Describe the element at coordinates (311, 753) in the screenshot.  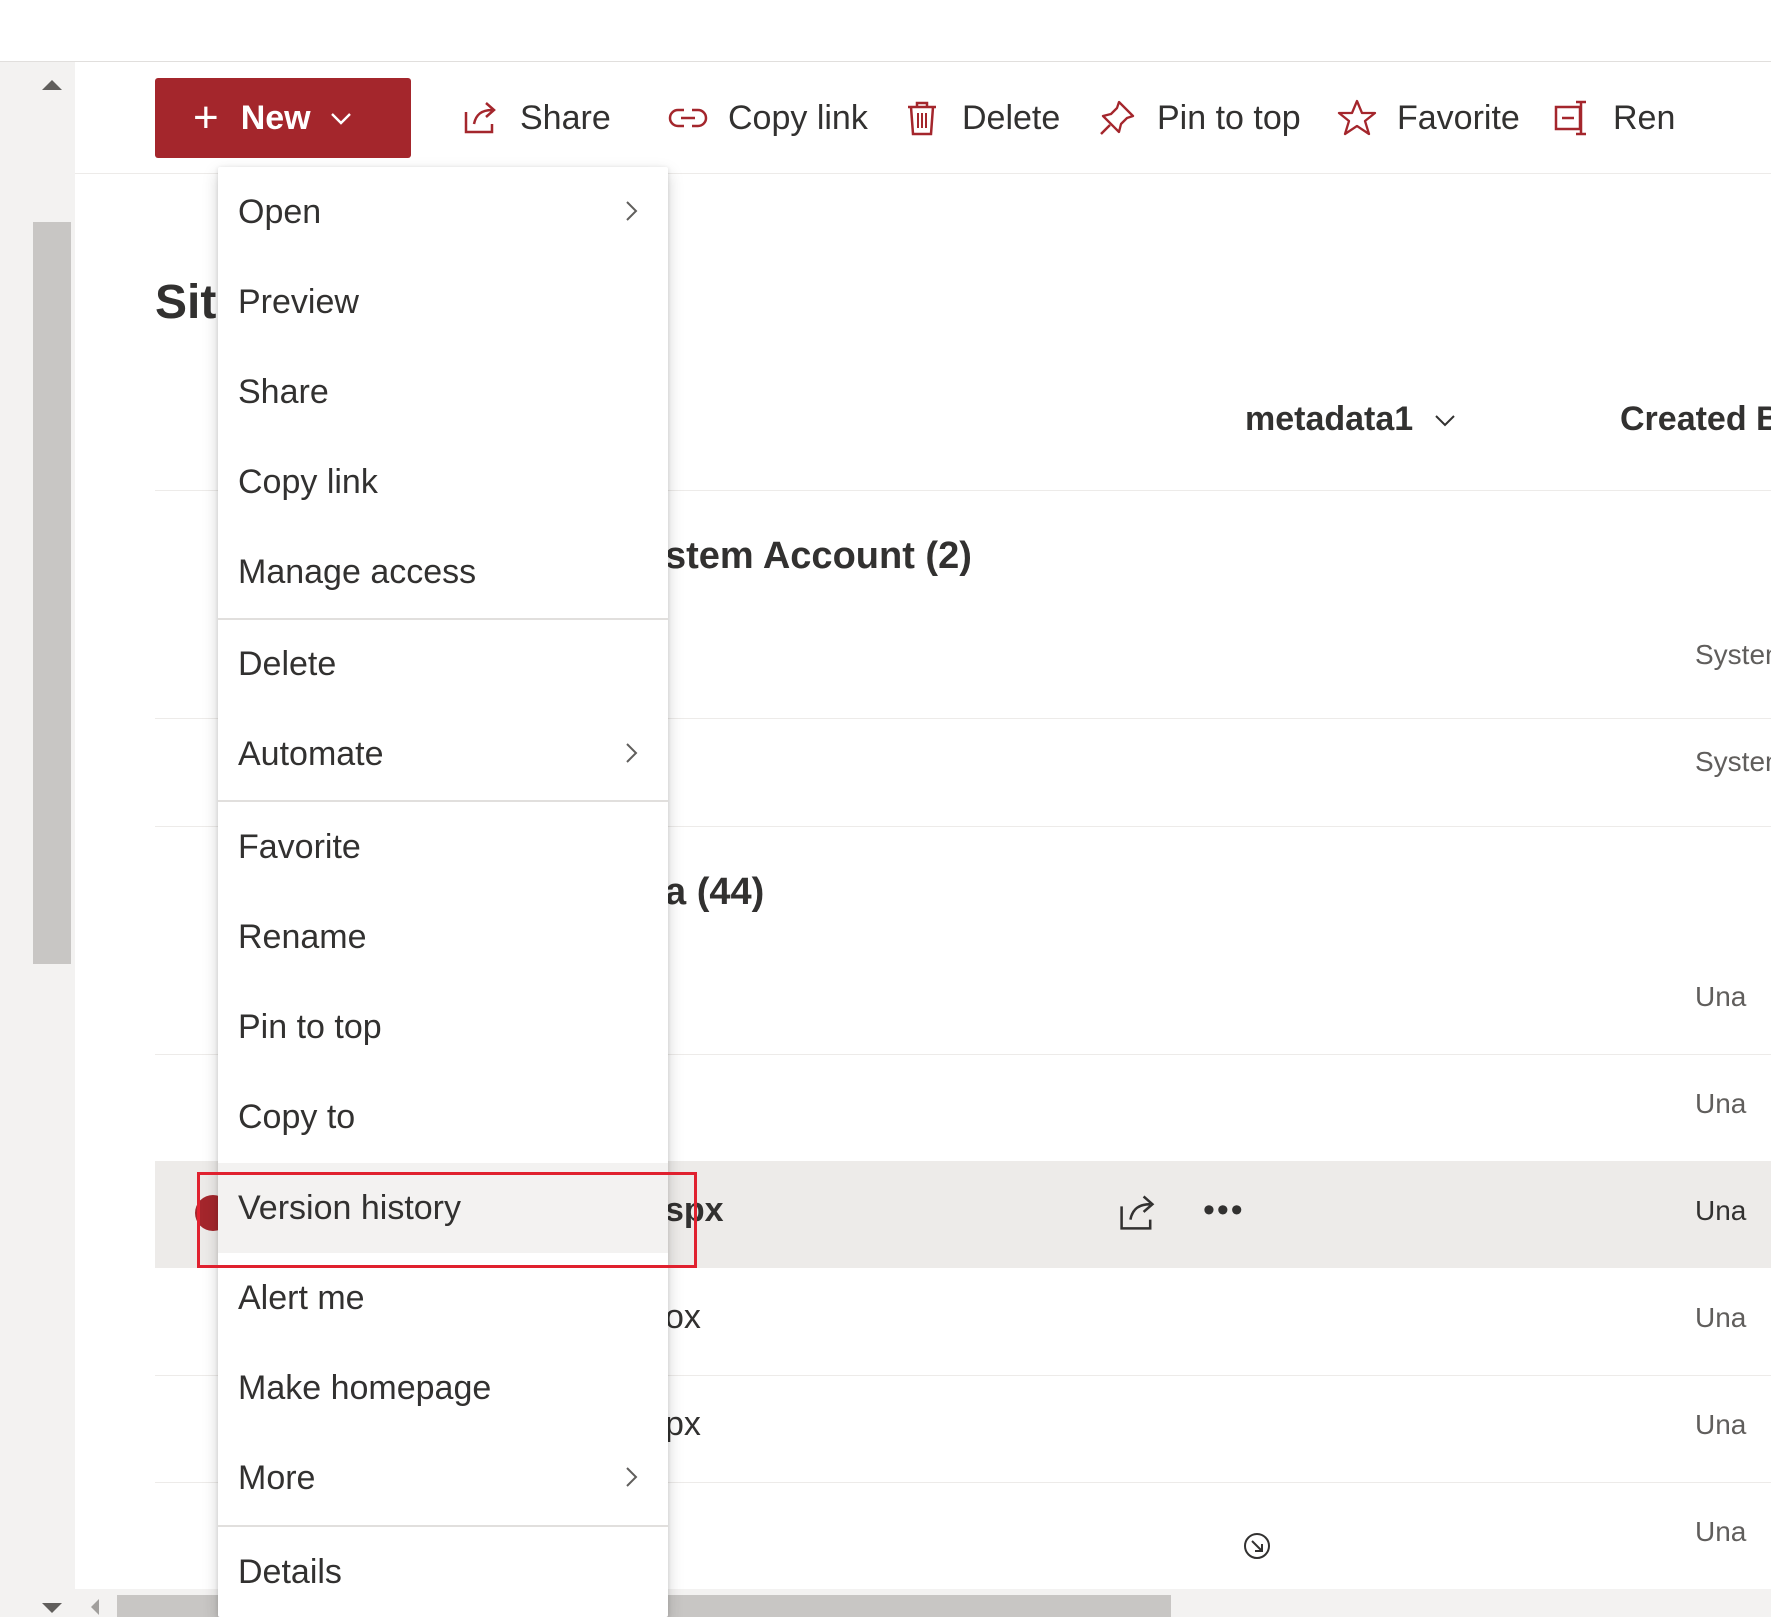
I see `menu-item-label: Automate` at that location.